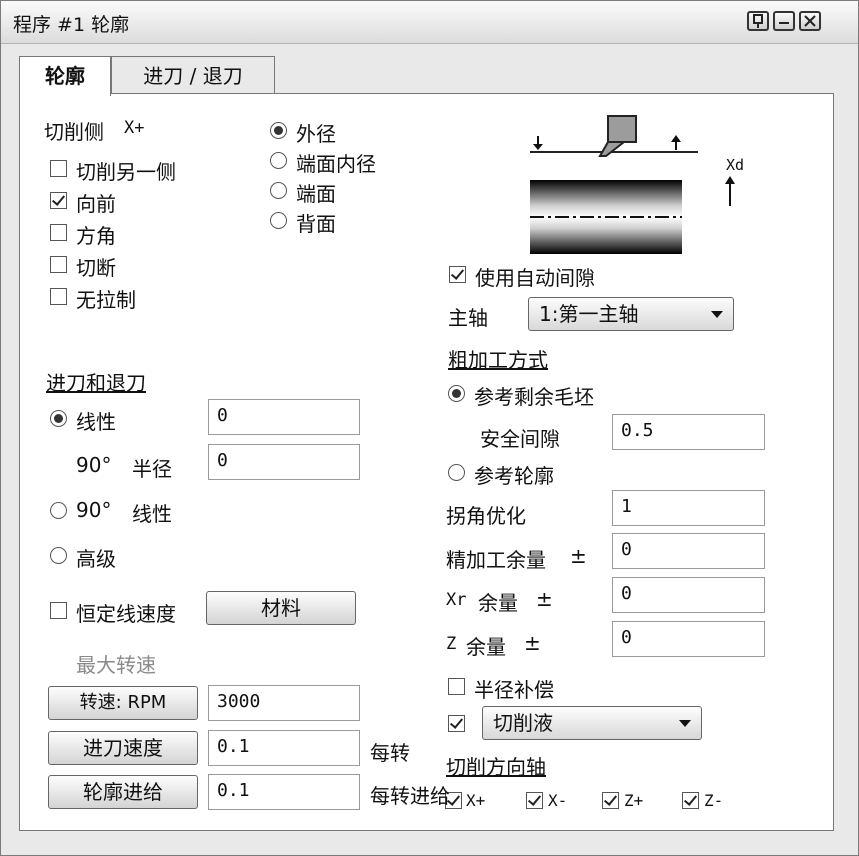 The image size is (859, 856). I want to click on contour-feed-input: 0.1, so click(284, 792).